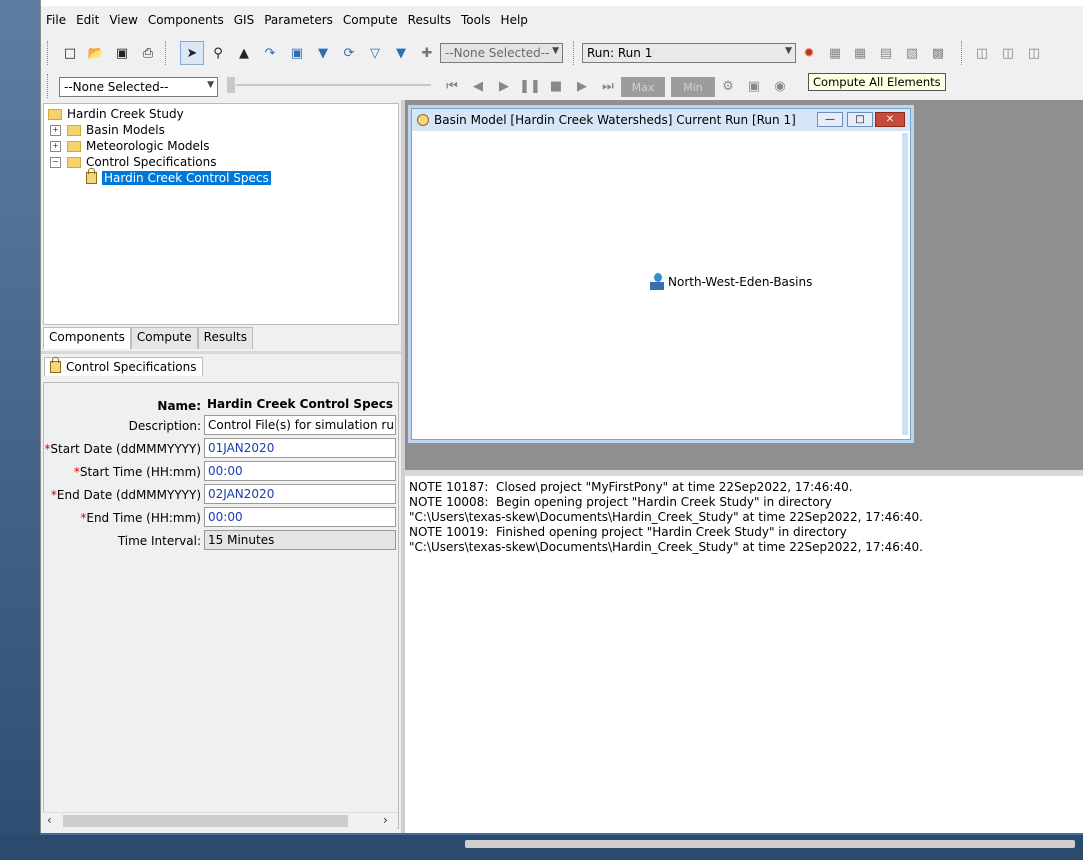 The width and height of the screenshot is (1083, 860). I want to click on tree-item-meteorologic-models: + Meteorologic Models, so click(130, 146).